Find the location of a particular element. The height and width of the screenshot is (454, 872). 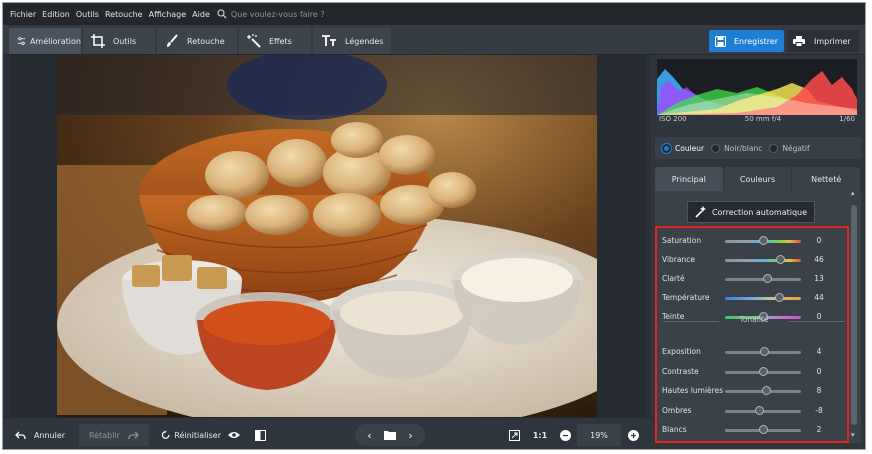

redo-button: Rétablir is located at coordinates (114, 435).